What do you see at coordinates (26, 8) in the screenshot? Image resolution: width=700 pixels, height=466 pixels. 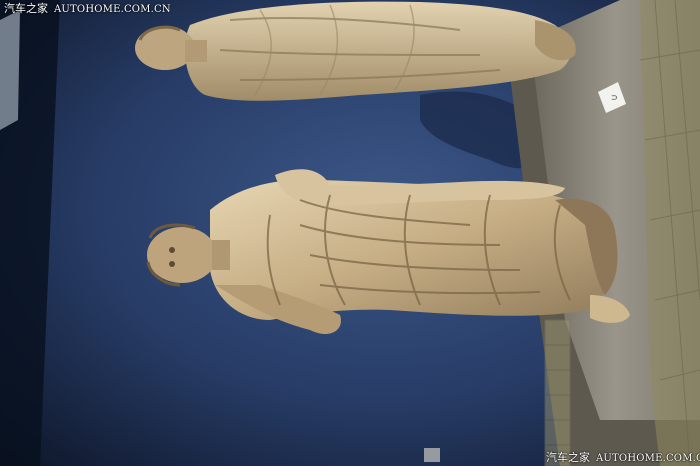 I see `watermark-top-cn: 汽车之家` at bounding box center [26, 8].